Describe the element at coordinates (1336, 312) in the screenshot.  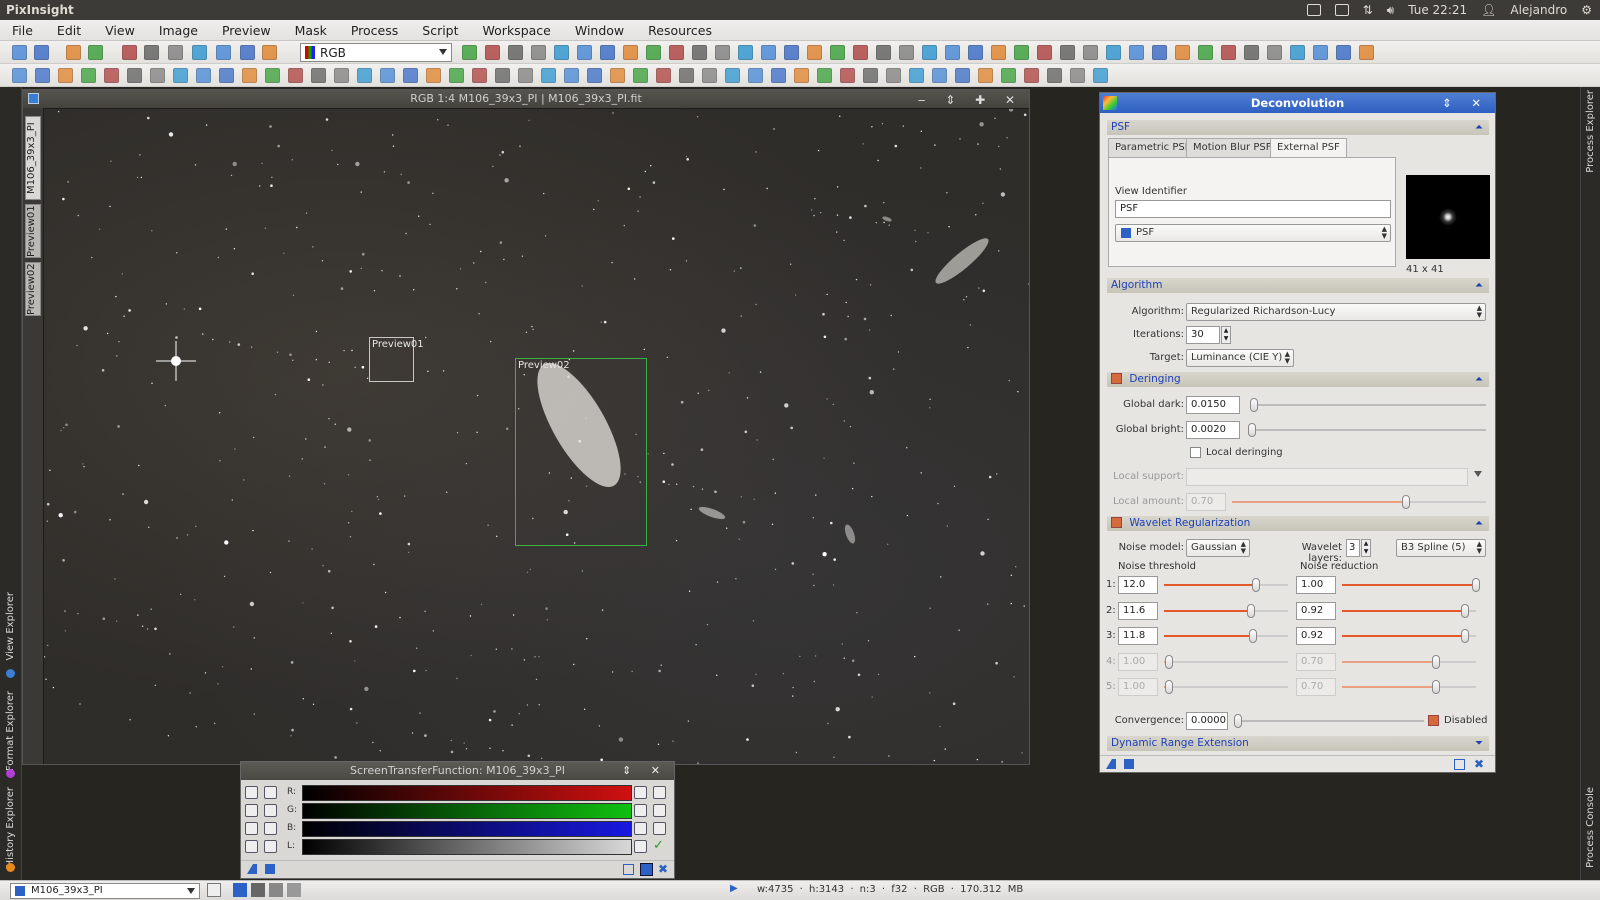
I see `algorithm-select: Regularized Richardson-Lucy ▲ ▼` at that location.